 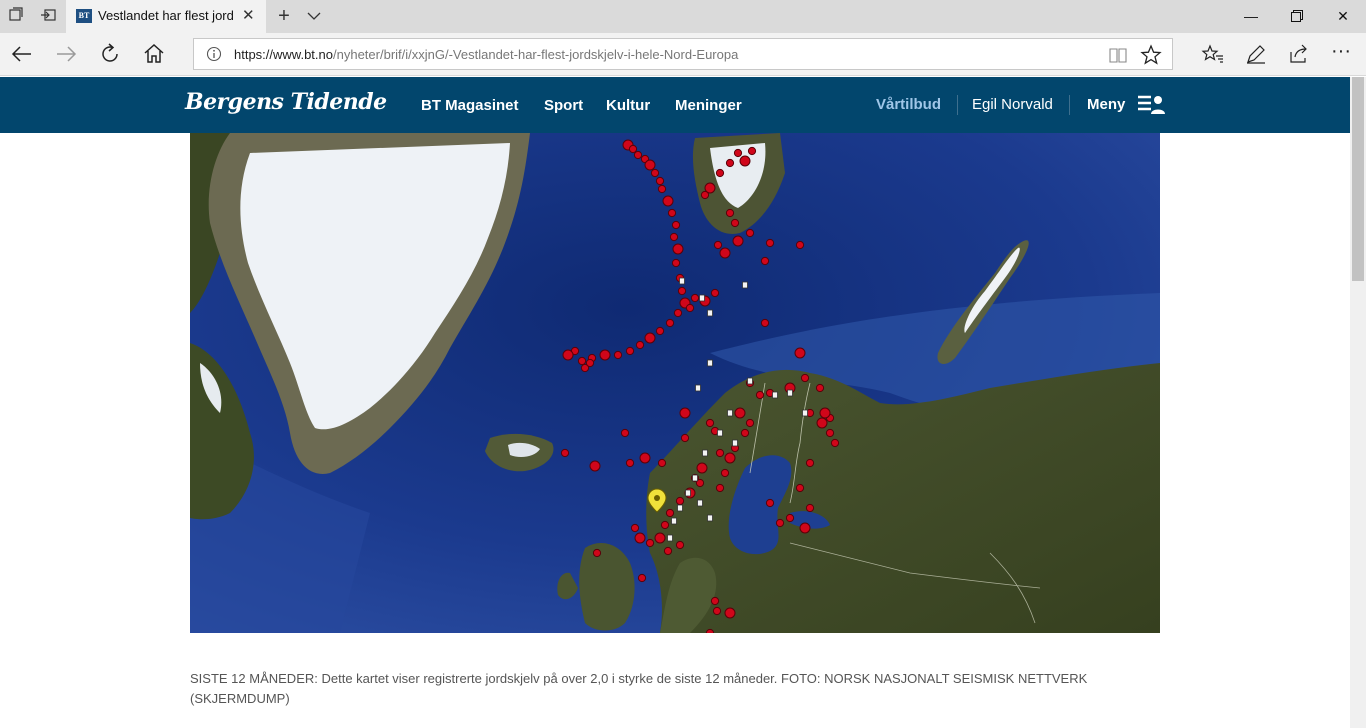 I want to click on close-icon: ✕, so click(x=248, y=16).